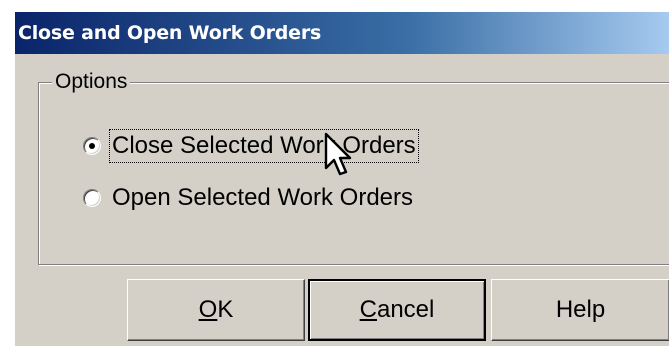 This screenshot has height=346, width=669. What do you see at coordinates (92, 198) in the screenshot?
I see `radio-button-open` at bounding box center [92, 198].